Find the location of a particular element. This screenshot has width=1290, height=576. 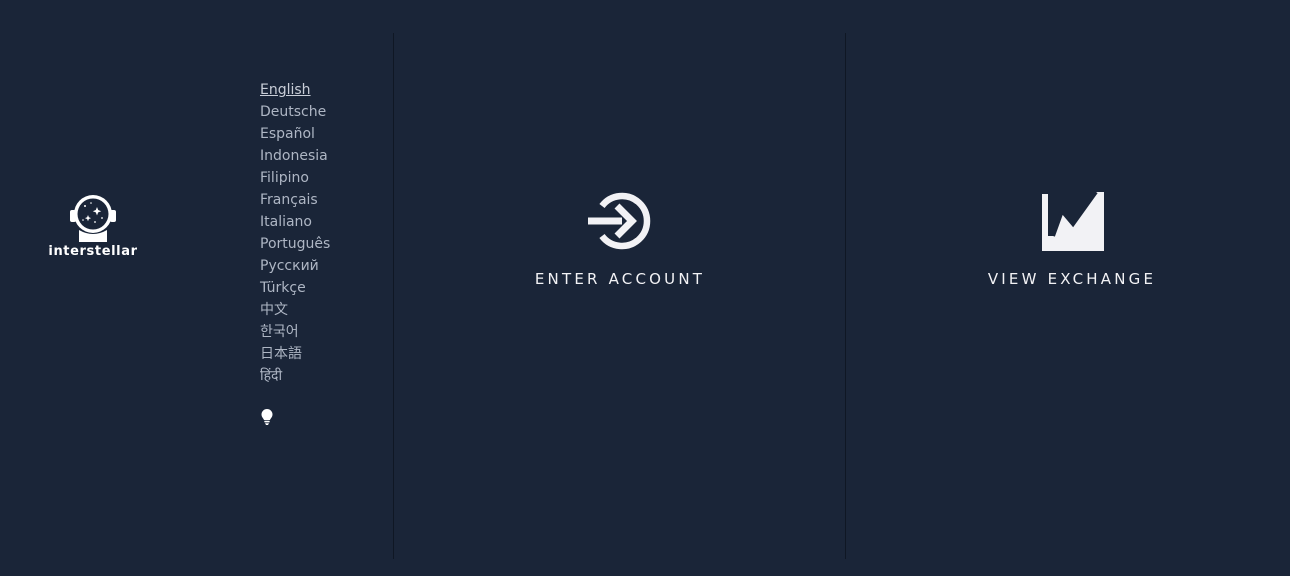

language-option: Türkçe is located at coordinates (295, 288).